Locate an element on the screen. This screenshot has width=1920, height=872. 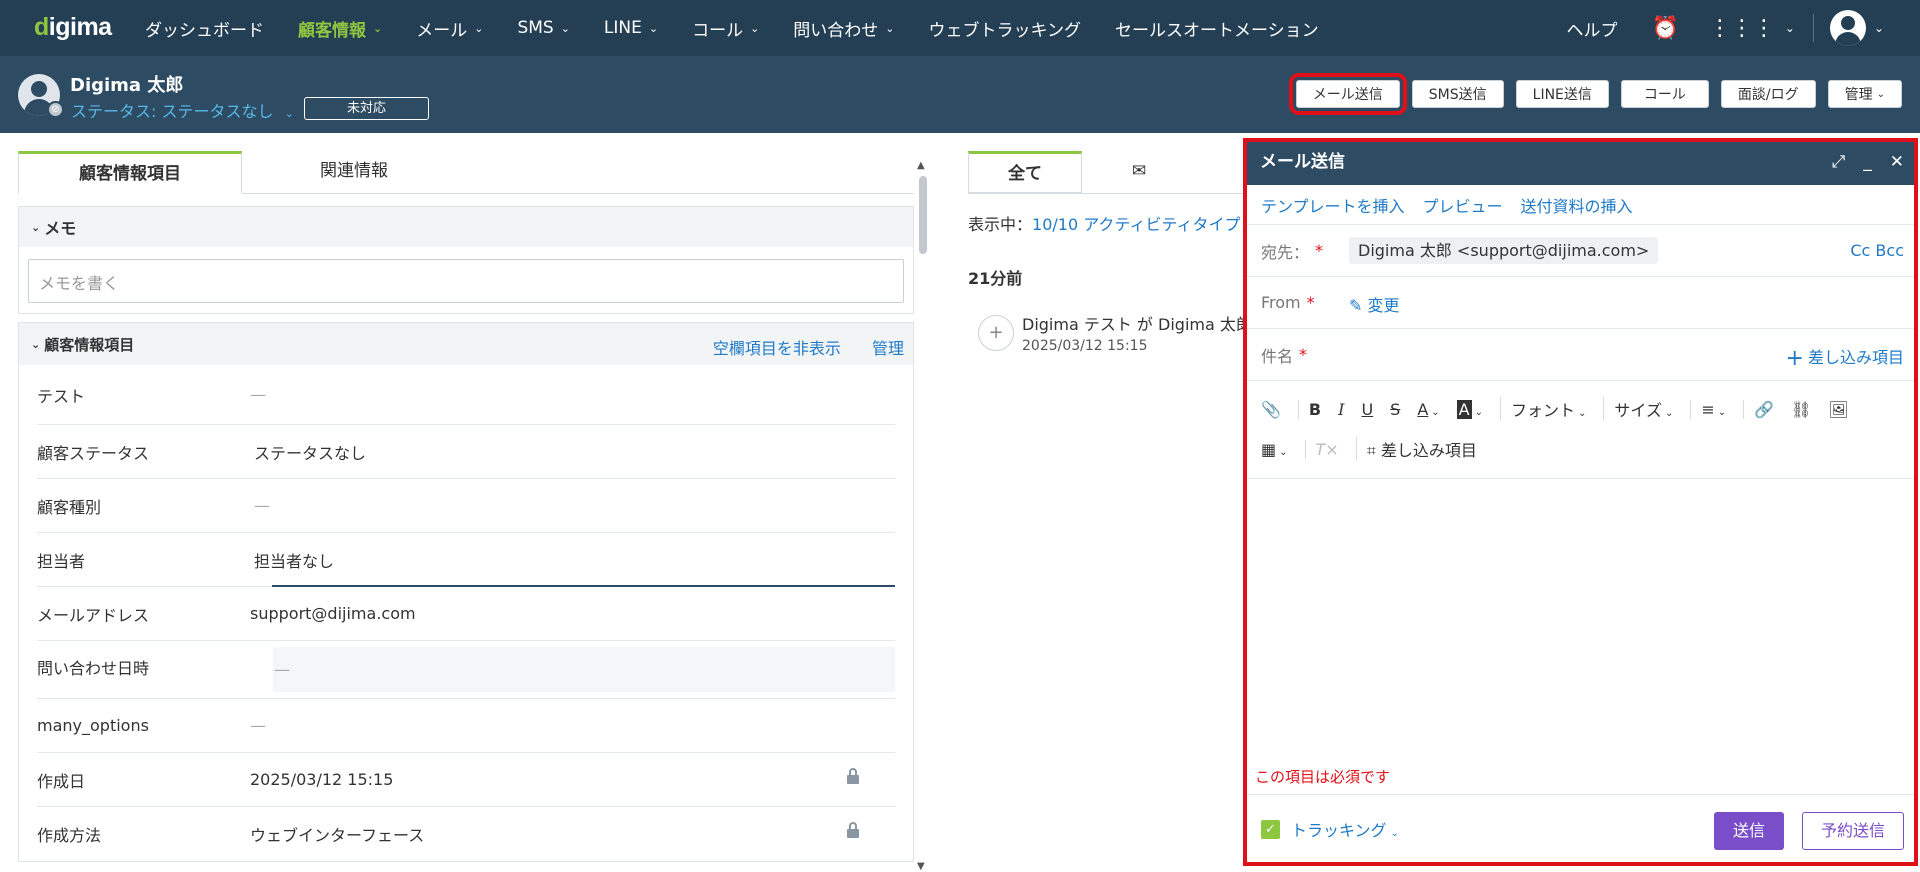
nav-dashboard: ダッシュボード is located at coordinates (204, 28).